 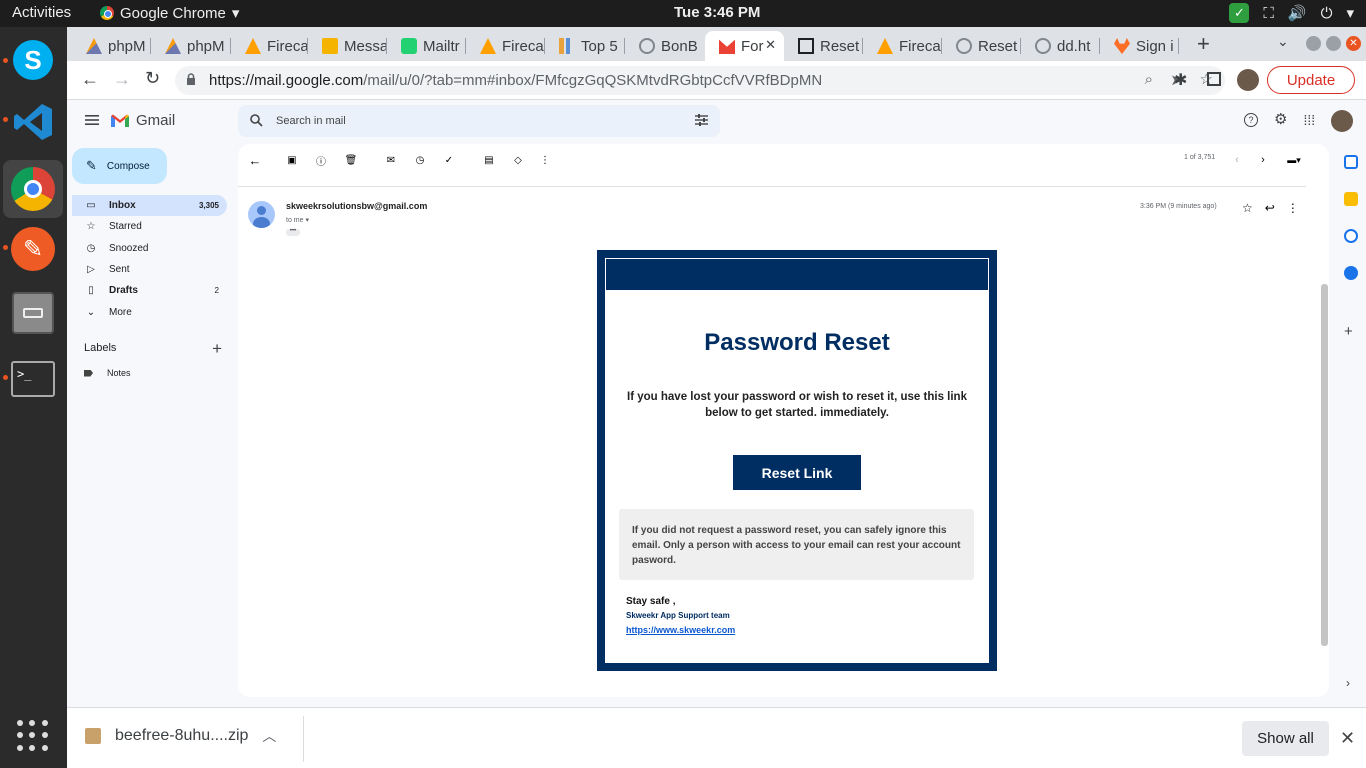 I want to click on settings-gear-icon: ⚙, so click(x=1280, y=119).